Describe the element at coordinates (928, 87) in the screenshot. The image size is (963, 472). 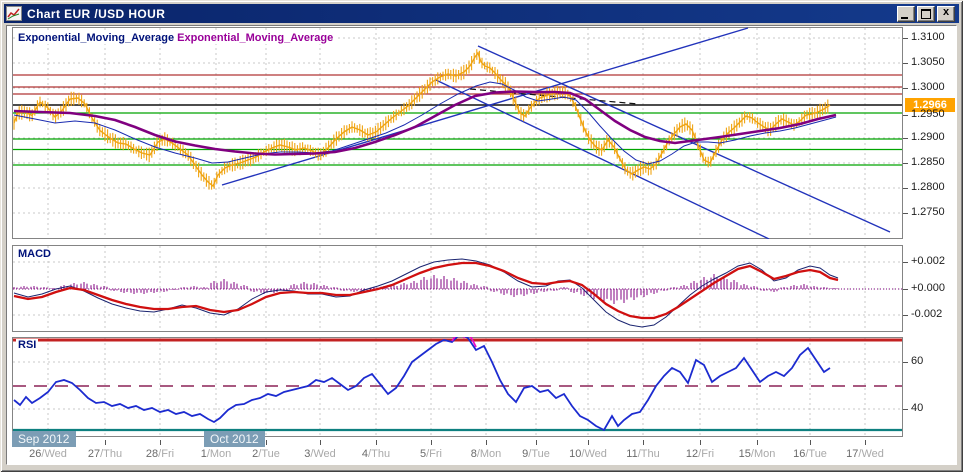
I see `price-axis-label: 1.3000` at that location.